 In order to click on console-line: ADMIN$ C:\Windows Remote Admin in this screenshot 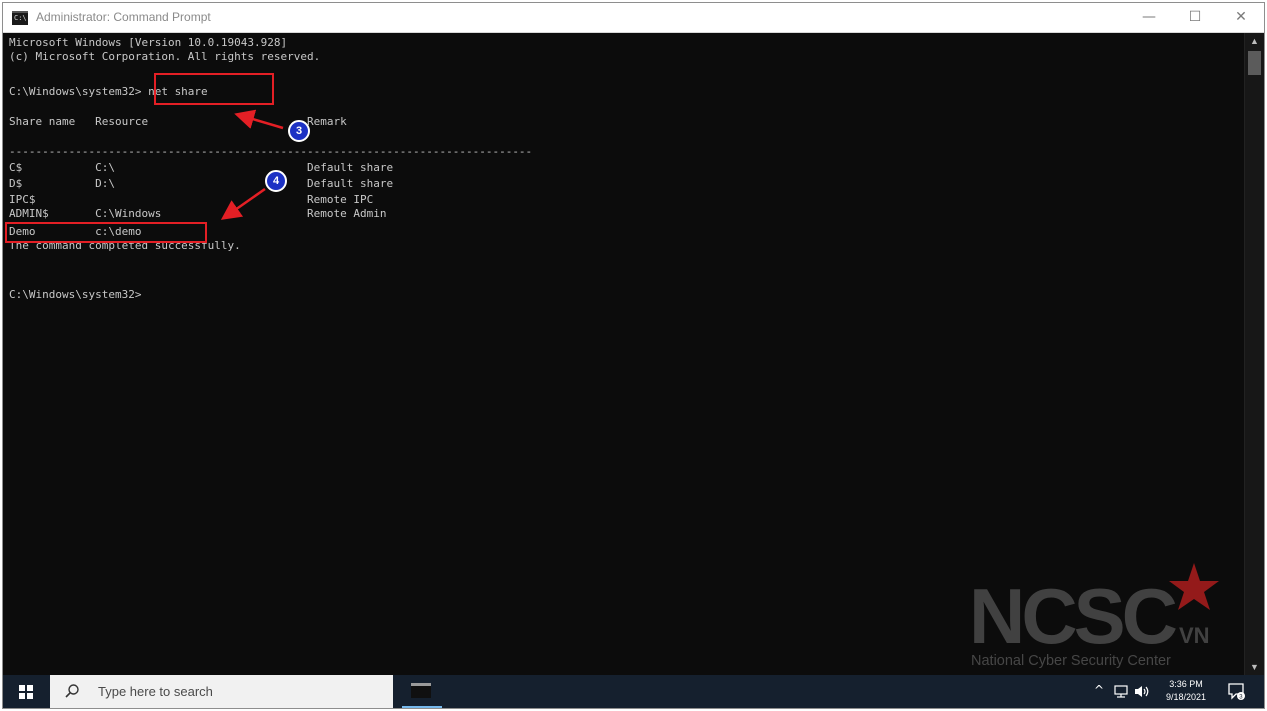, I will do `click(198, 213)`.